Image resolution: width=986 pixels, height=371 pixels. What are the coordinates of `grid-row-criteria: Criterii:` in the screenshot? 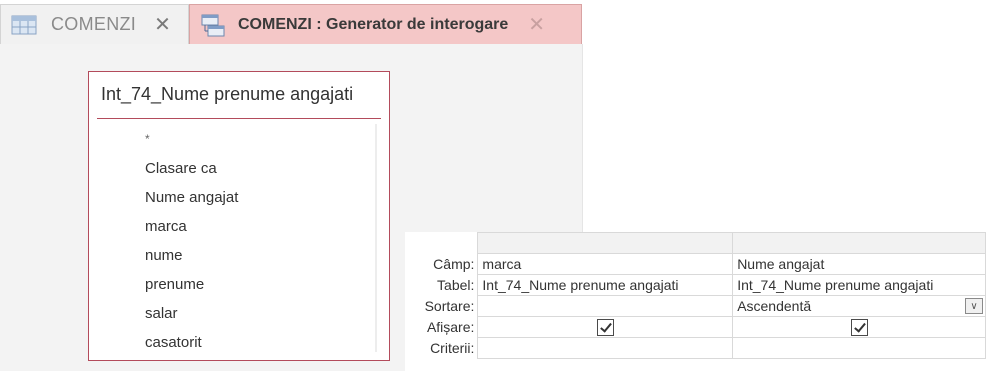 It's located at (695, 348).